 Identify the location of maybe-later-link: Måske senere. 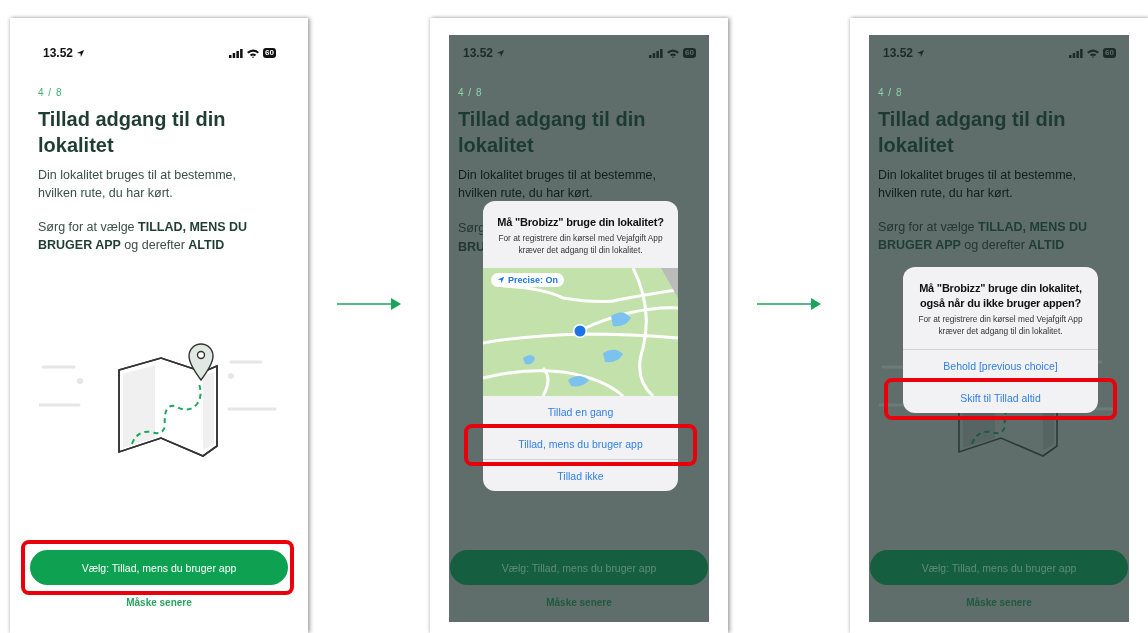
(159, 602).